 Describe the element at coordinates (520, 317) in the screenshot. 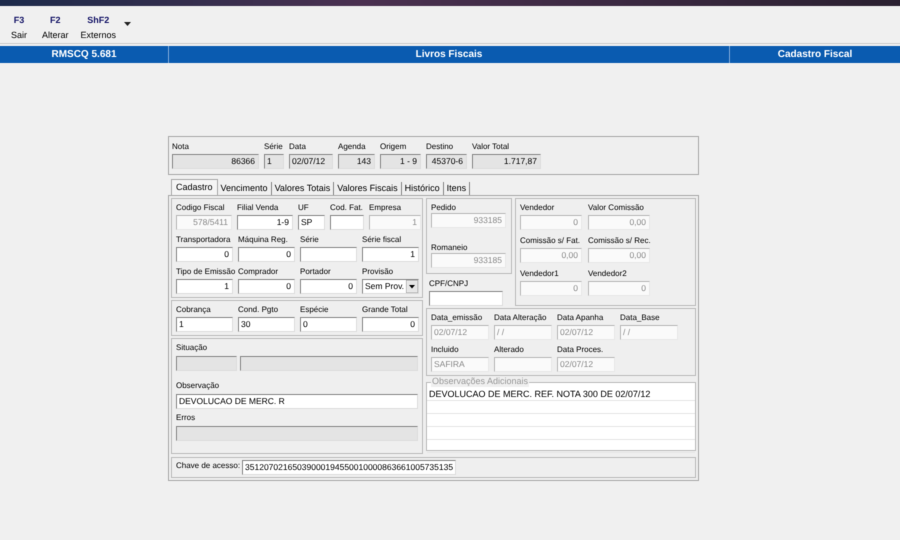

I see `field-label: Data Alteração` at that location.